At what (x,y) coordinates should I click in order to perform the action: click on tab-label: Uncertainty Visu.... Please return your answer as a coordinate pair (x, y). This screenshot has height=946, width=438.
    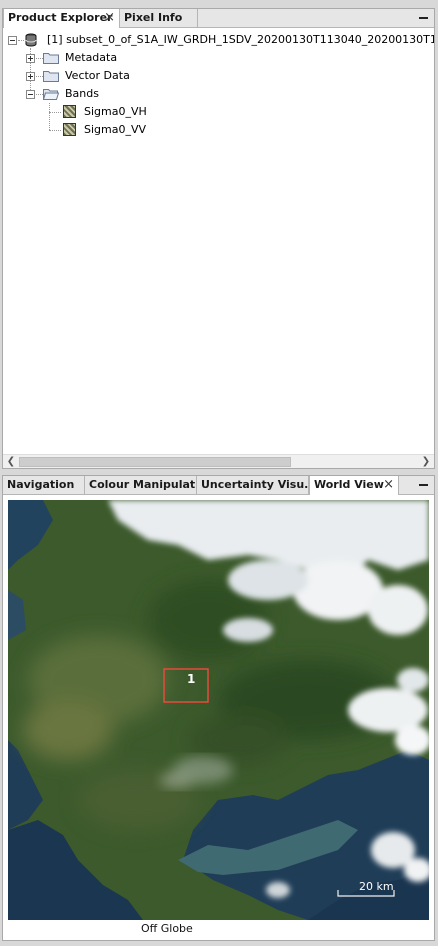
    Looking at the image, I should click on (255, 484).